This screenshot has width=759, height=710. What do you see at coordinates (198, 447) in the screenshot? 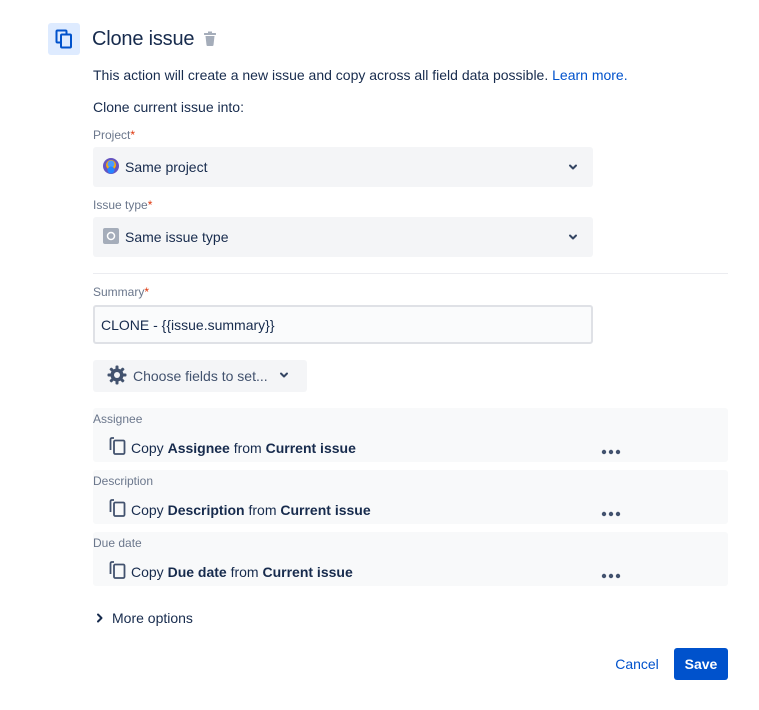
I see `field-name: Assignee` at bounding box center [198, 447].